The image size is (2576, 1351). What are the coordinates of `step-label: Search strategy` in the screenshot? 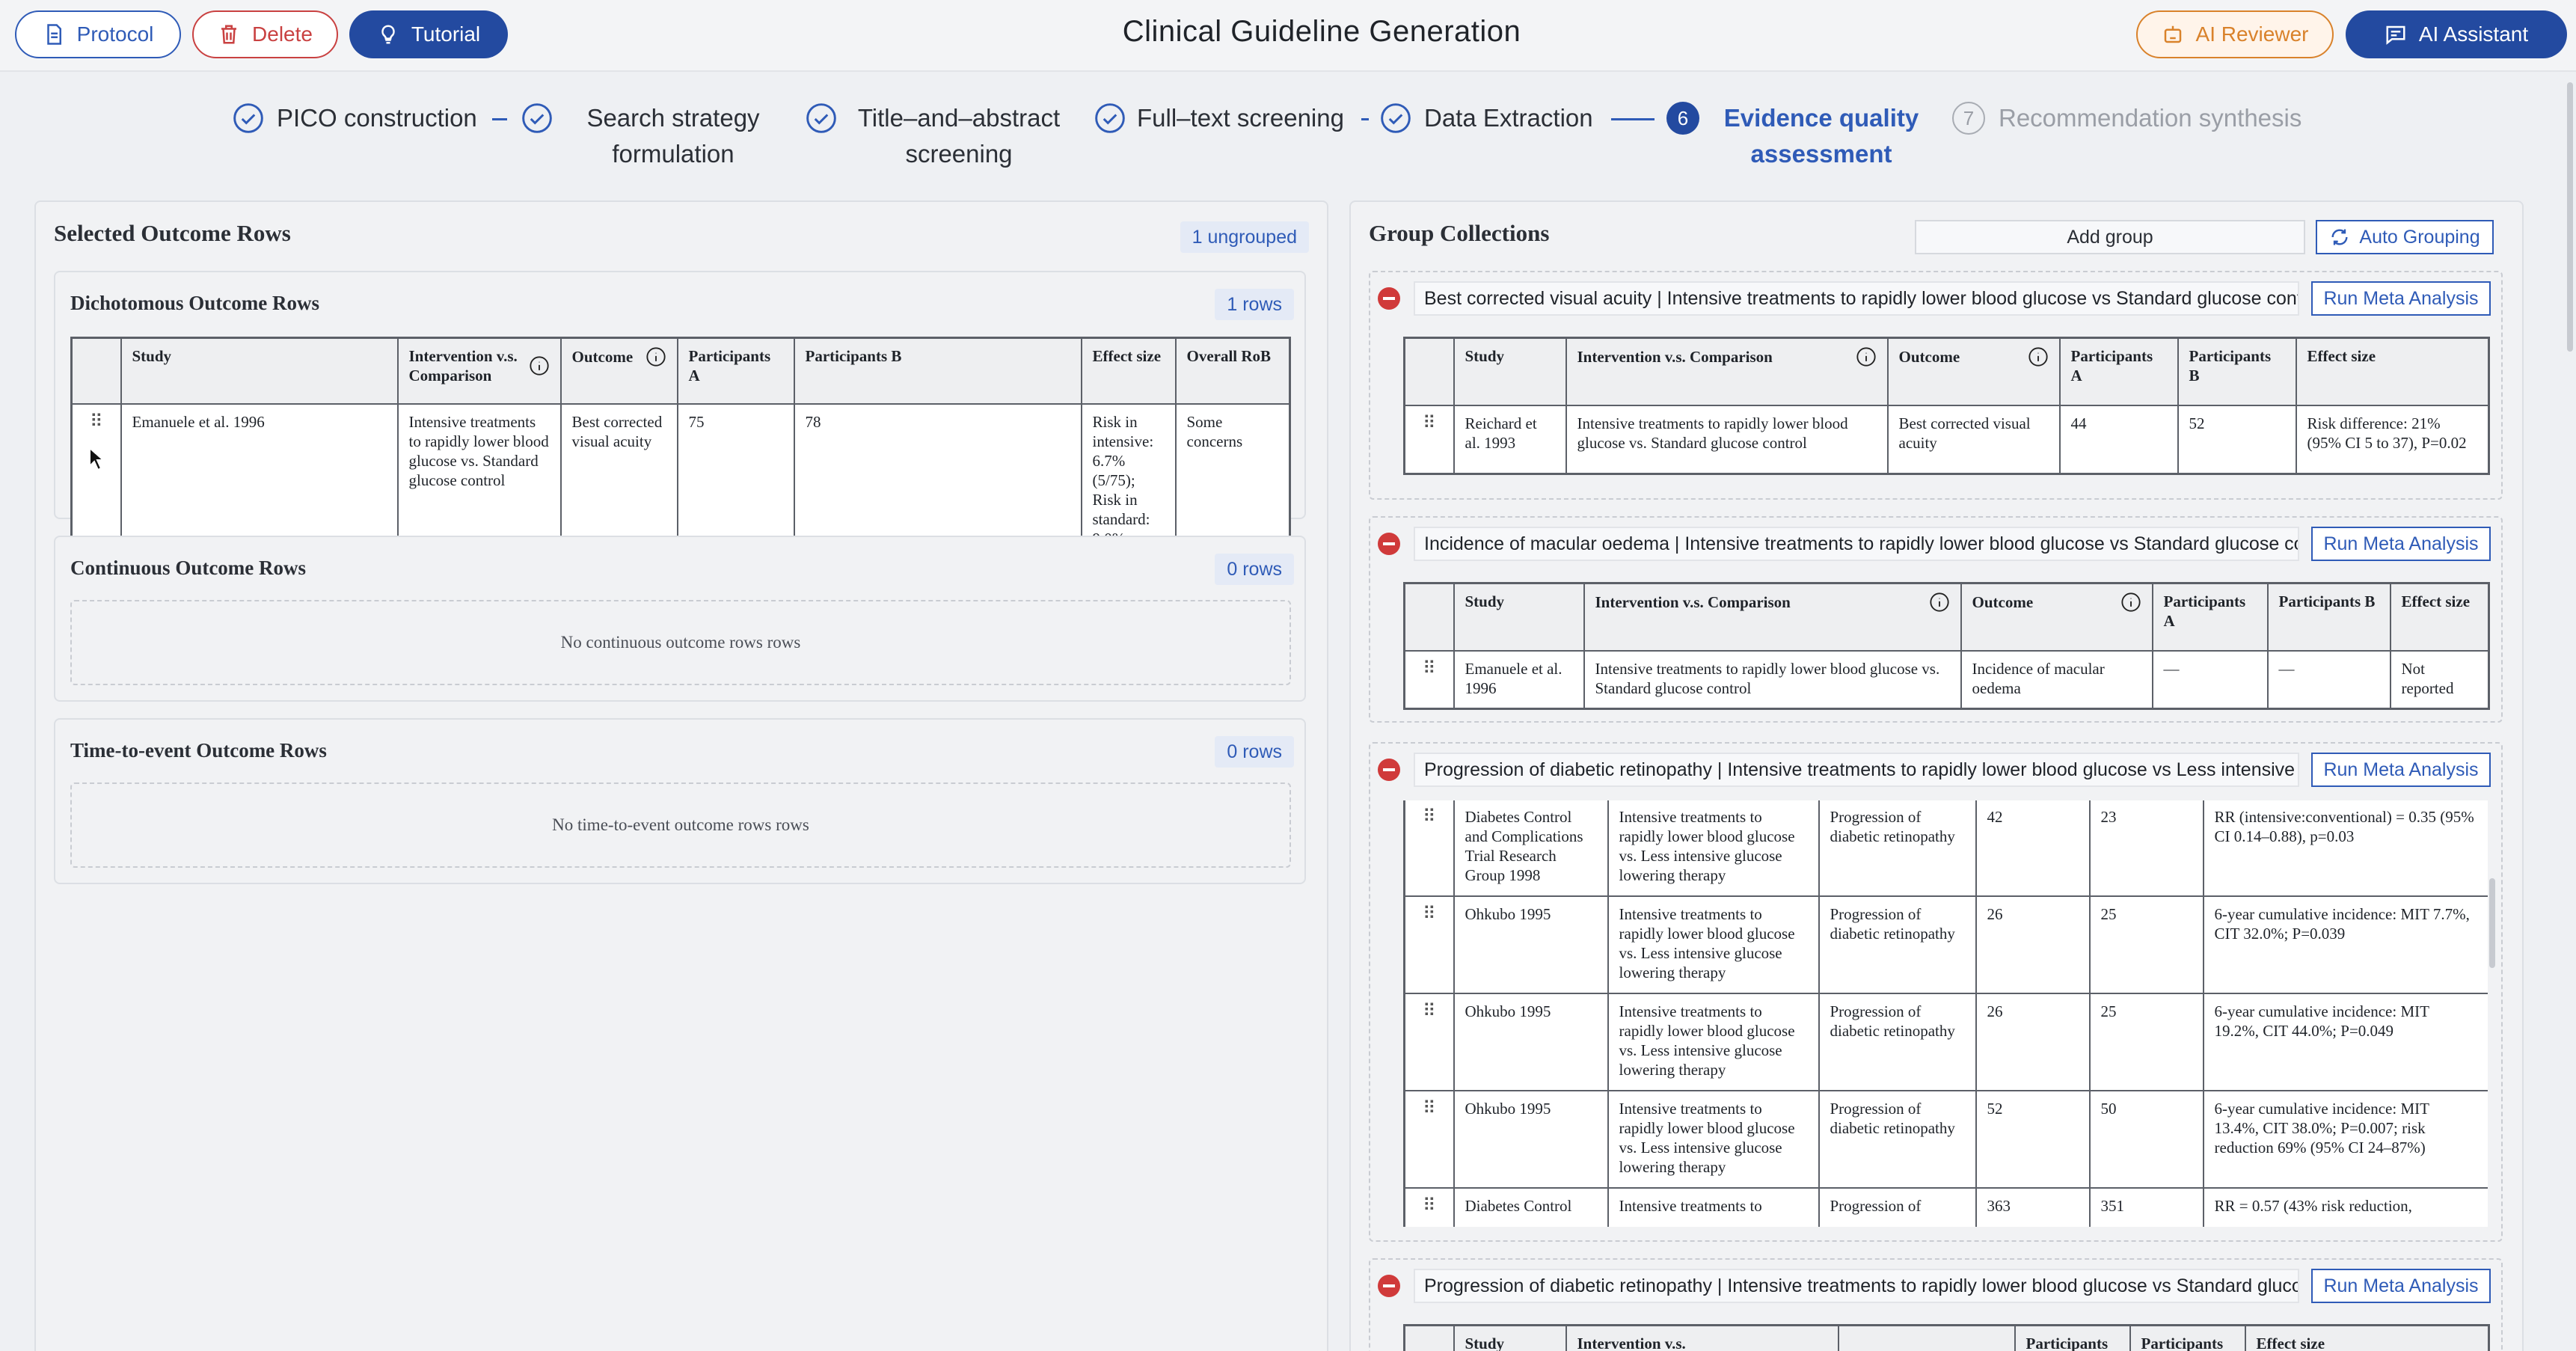 It's located at (673, 118).